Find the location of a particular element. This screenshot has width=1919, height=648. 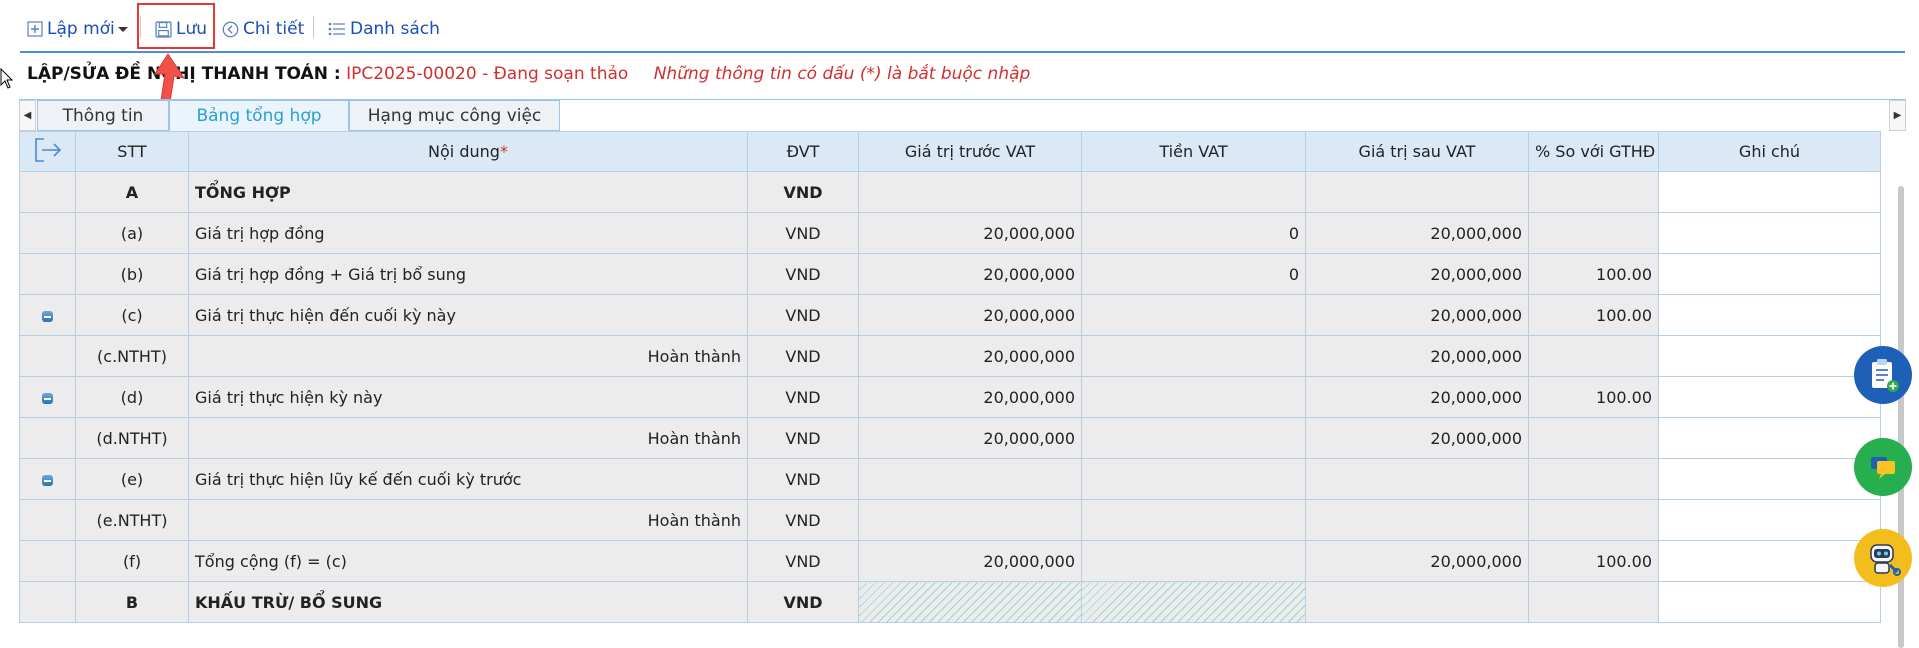

new-button: Lập mới is located at coordinates (78, 29).